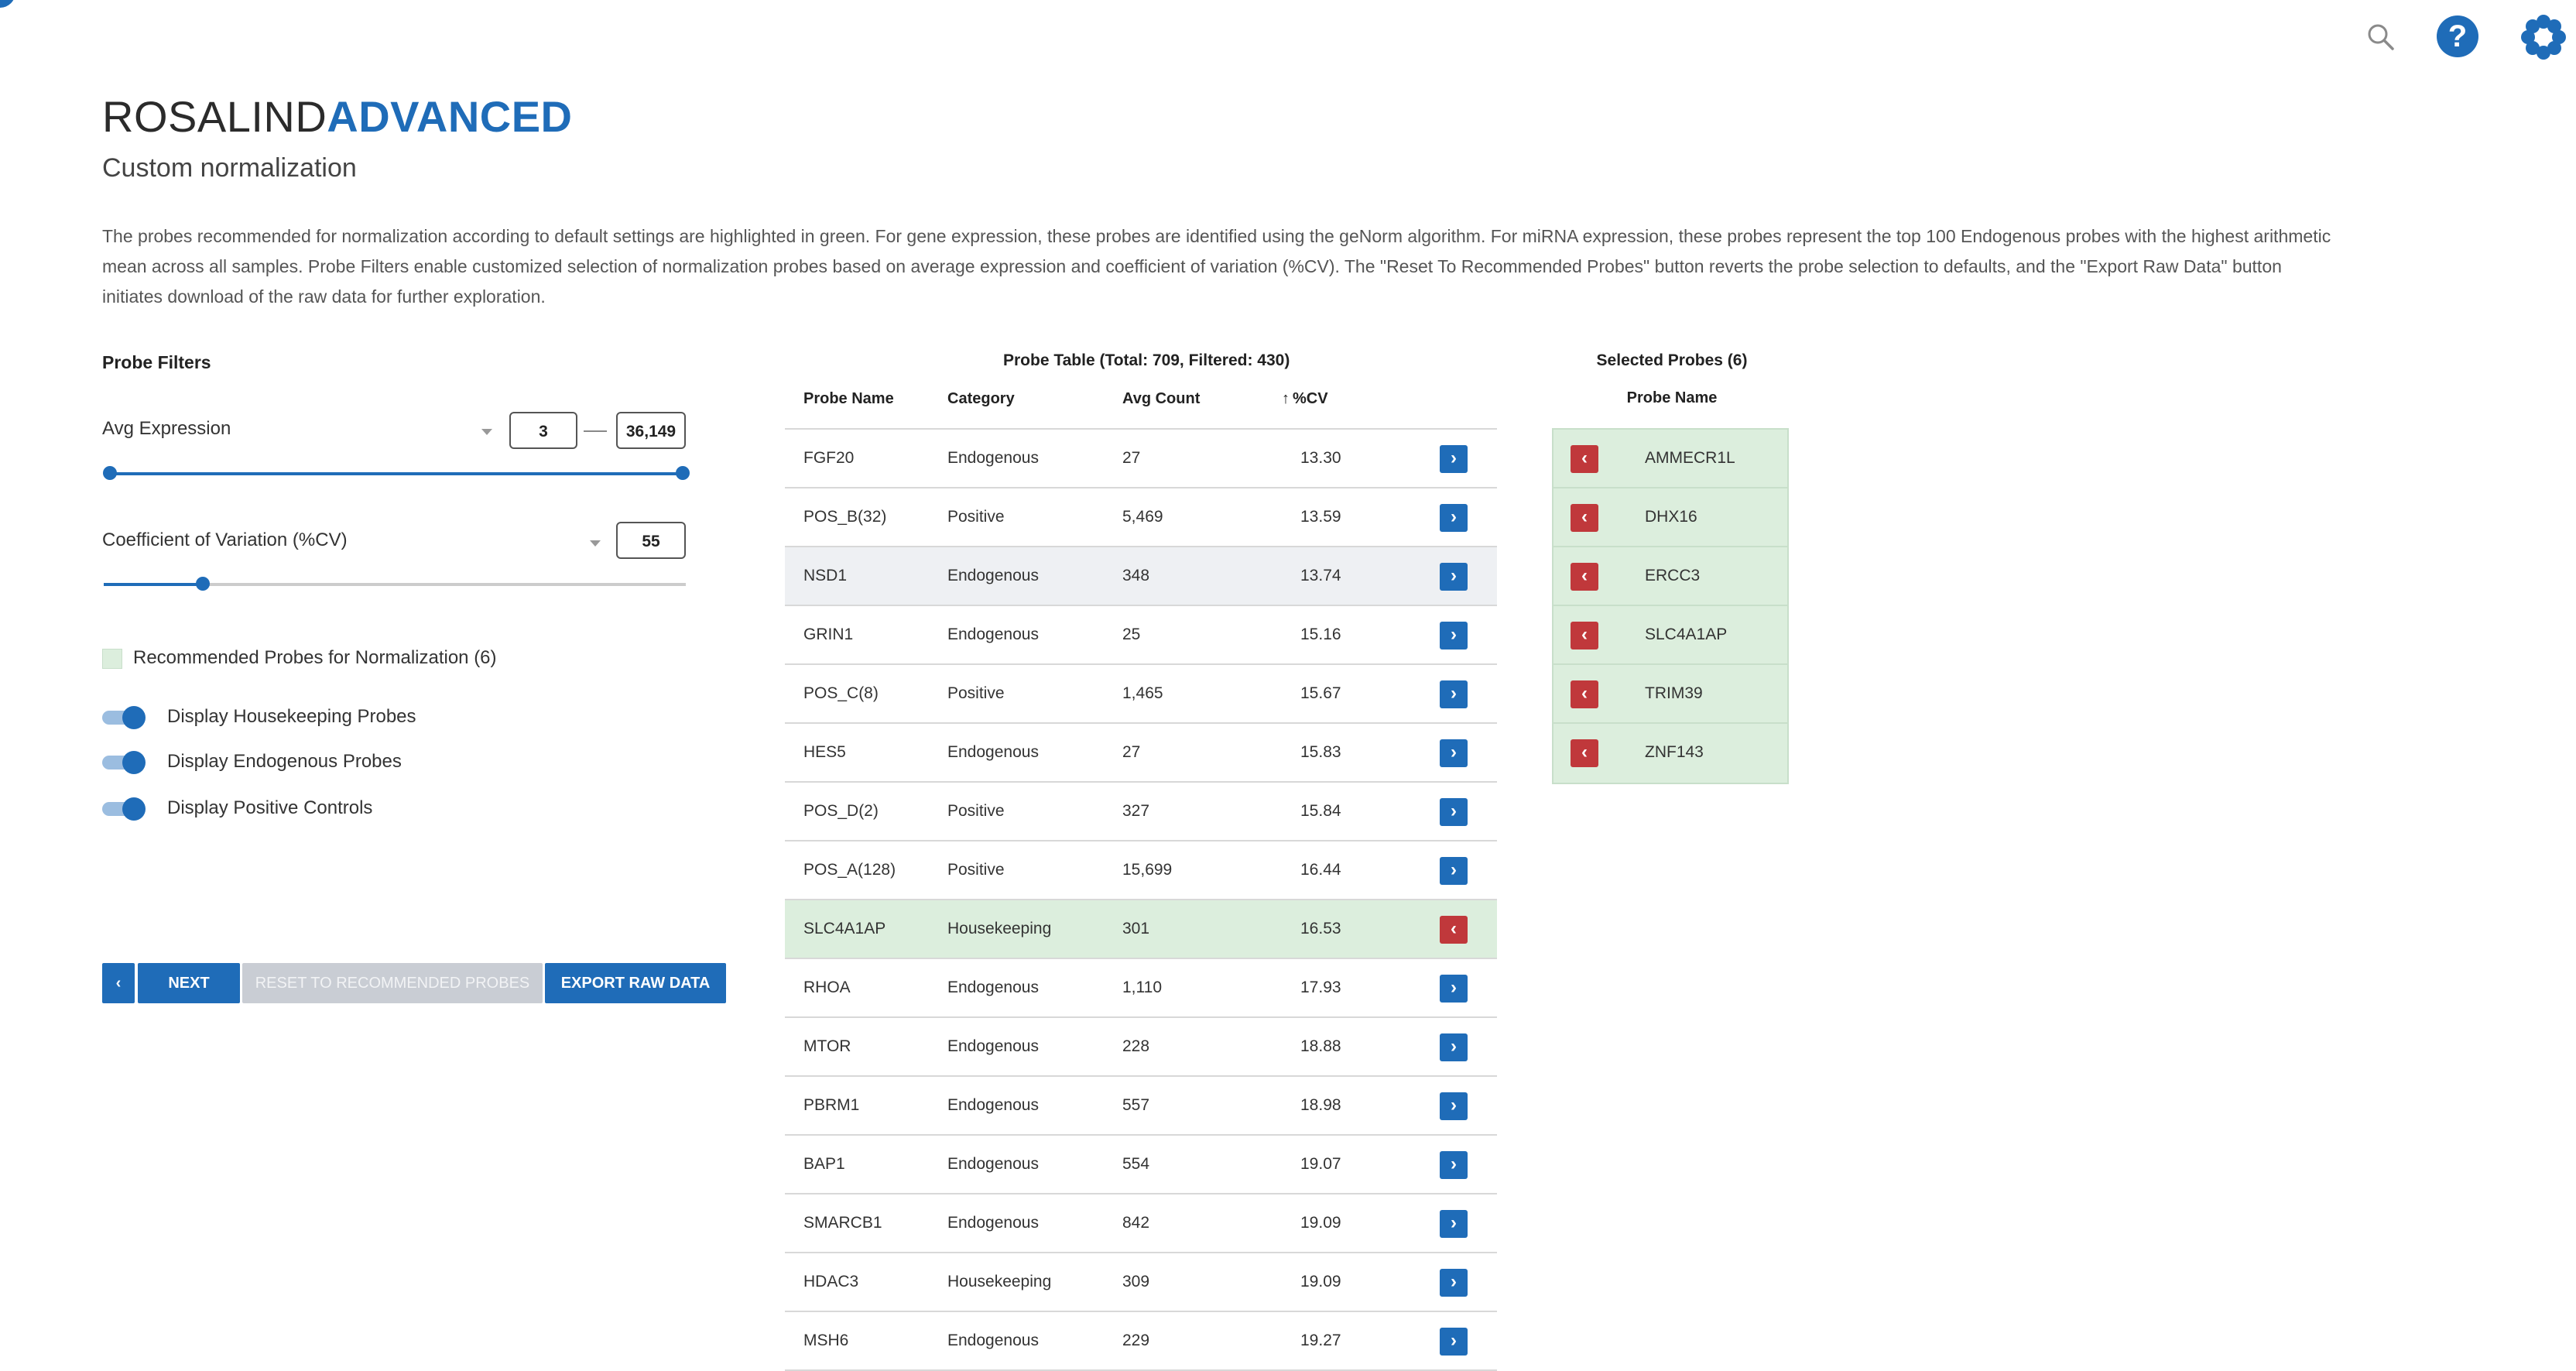  What do you see at coordinates (999, 928) in the screenshot?
I see `category-cell: Housekeeping` at bounding box center [999, 928].